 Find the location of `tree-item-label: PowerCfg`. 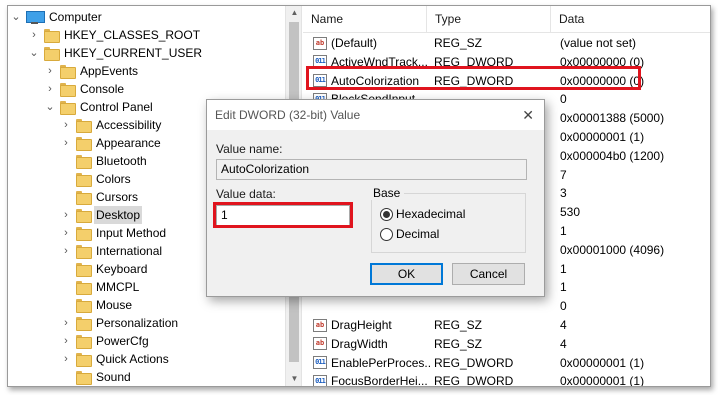

tree-item-label: PowerCfg is located at coordinates (122, 341).